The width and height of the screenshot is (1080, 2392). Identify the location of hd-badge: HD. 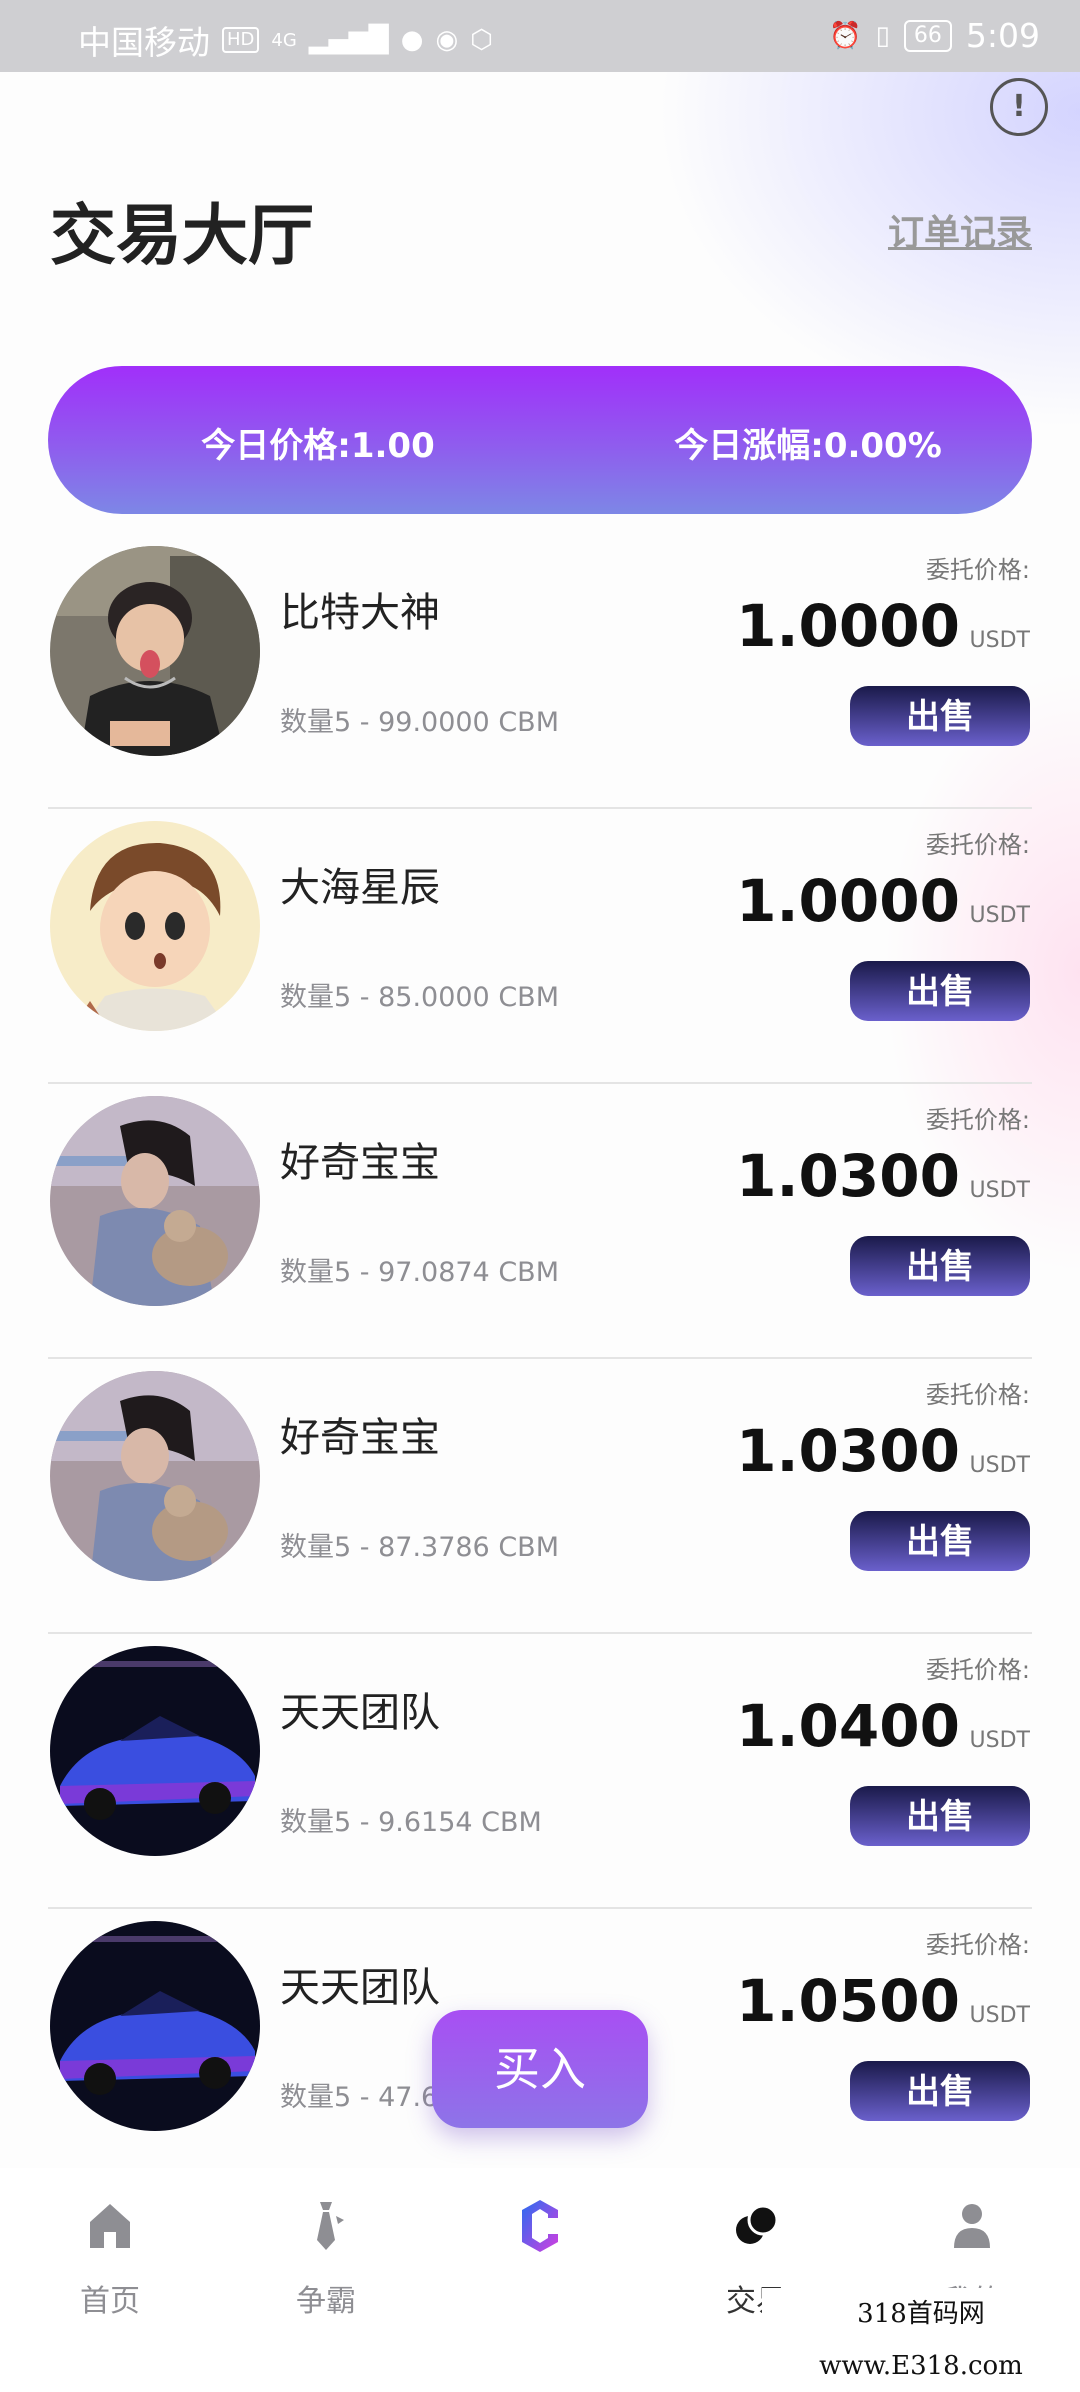
(241, 40).